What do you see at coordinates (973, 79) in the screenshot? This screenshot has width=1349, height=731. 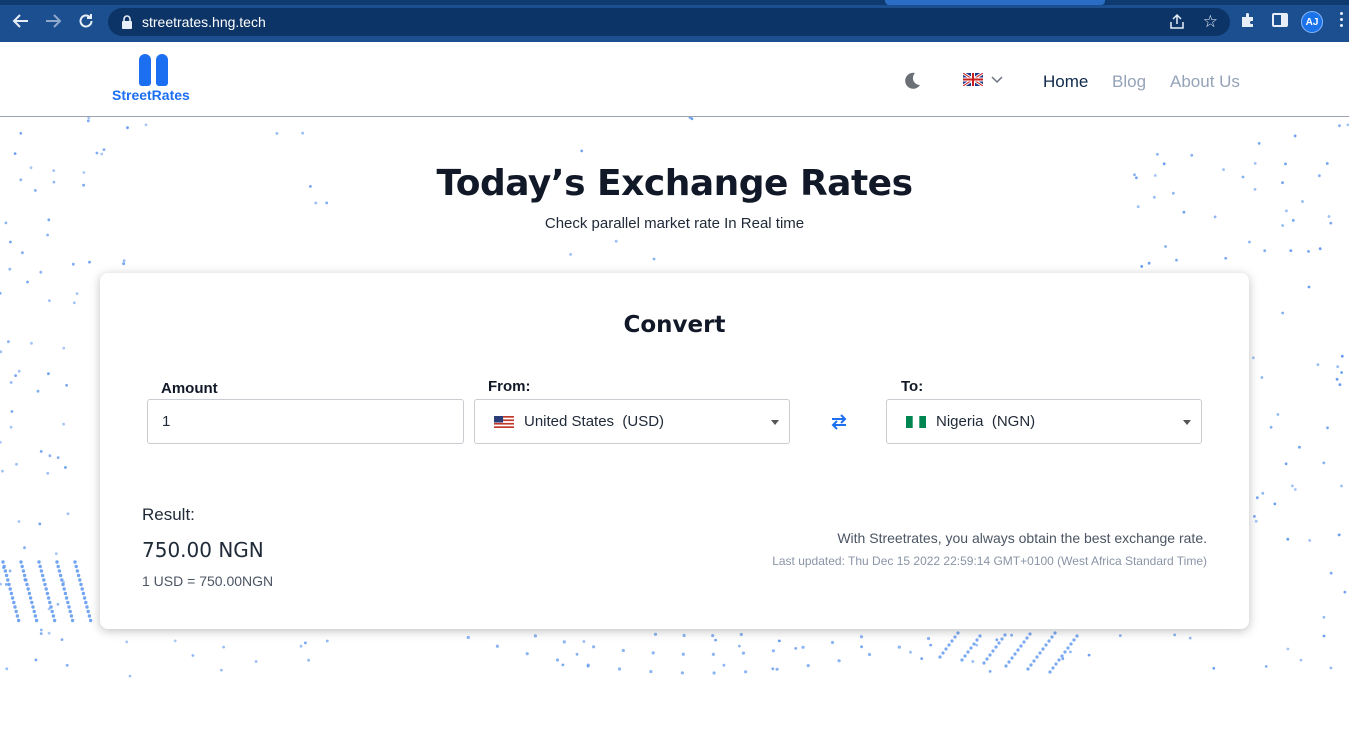 I see `uk-flag-icon` at bounding box center [973, 79].